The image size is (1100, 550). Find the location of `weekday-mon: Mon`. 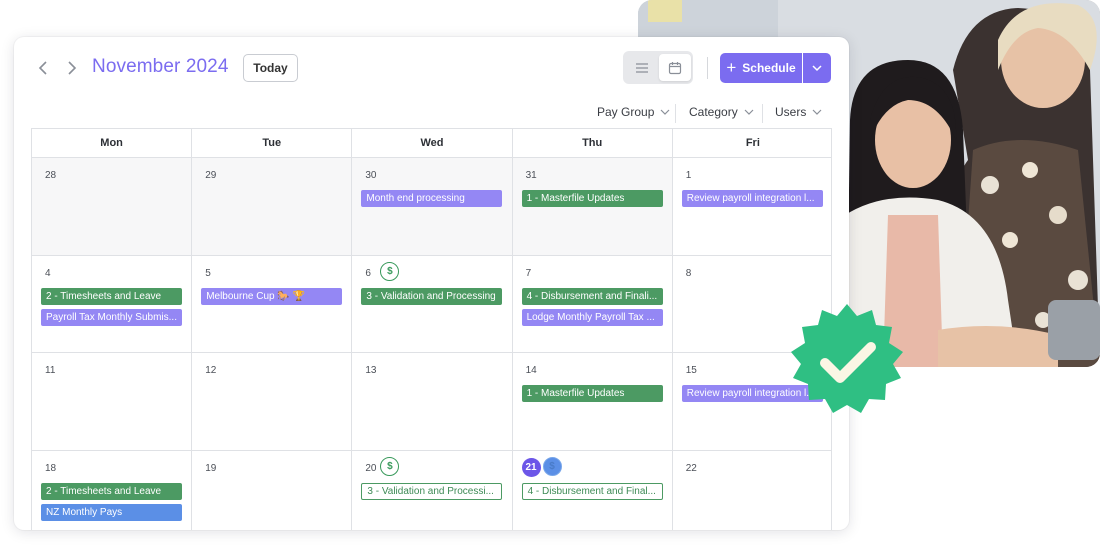

weekday-mon: Mon is located at coordinates (112, 143).